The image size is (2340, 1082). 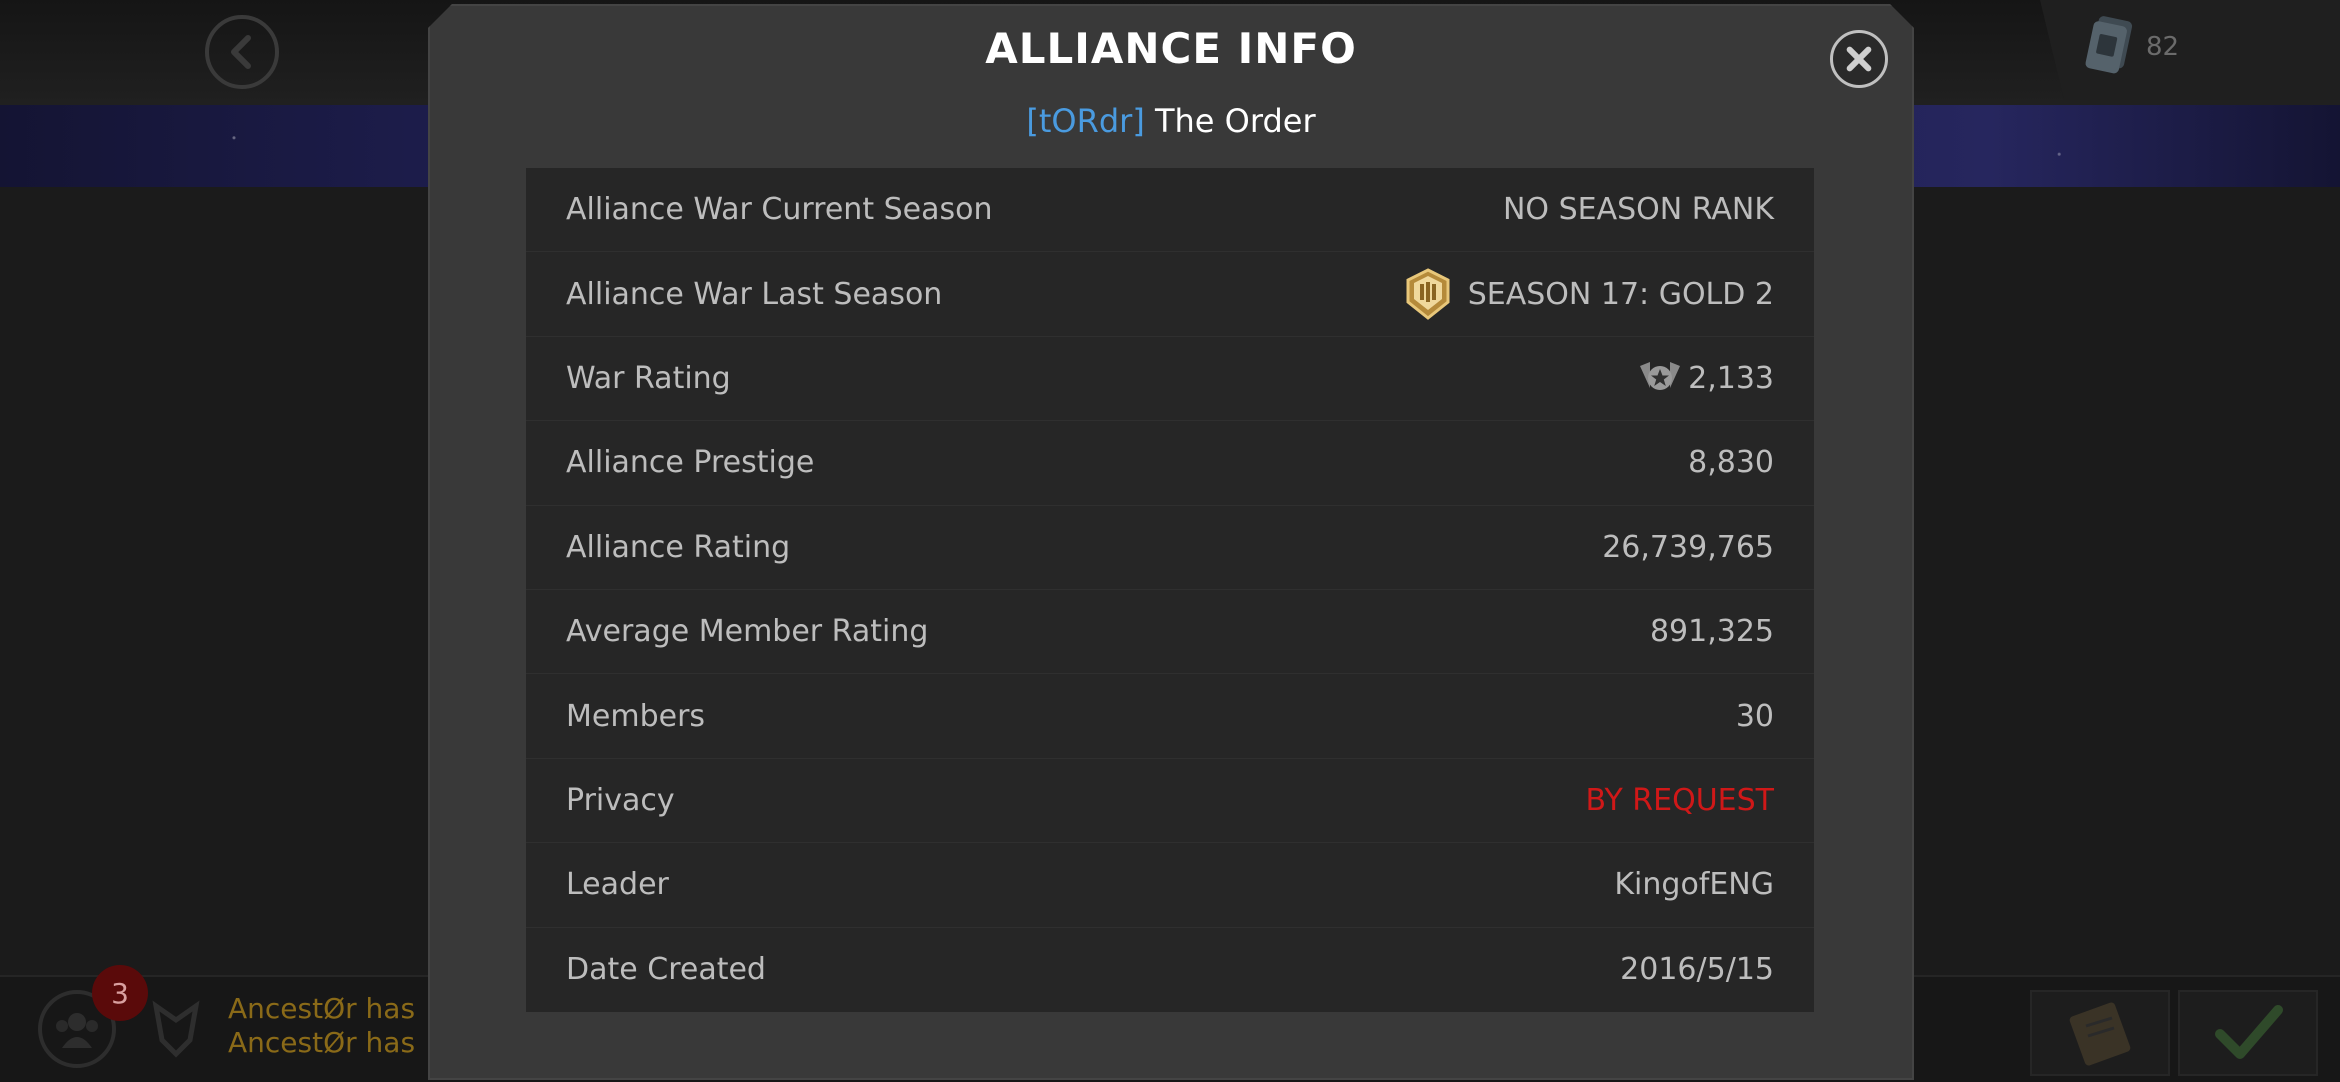 I want to click on alliance-name: [tORdr] The Order, so click(x=1171, y=121).